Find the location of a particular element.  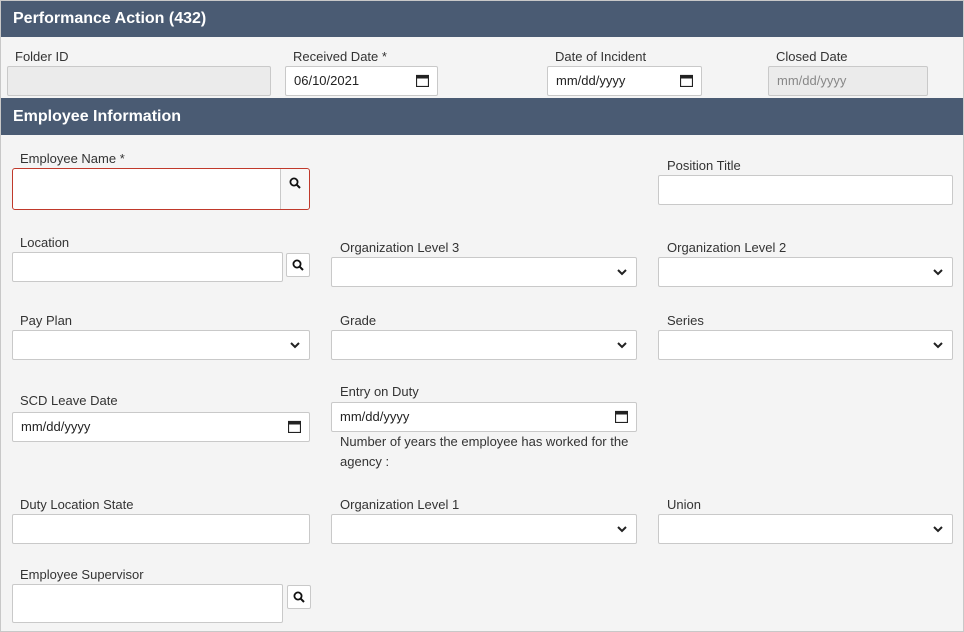

date-of-incident-value: mm/dd/yyyy is located at coordinates (591, 80).